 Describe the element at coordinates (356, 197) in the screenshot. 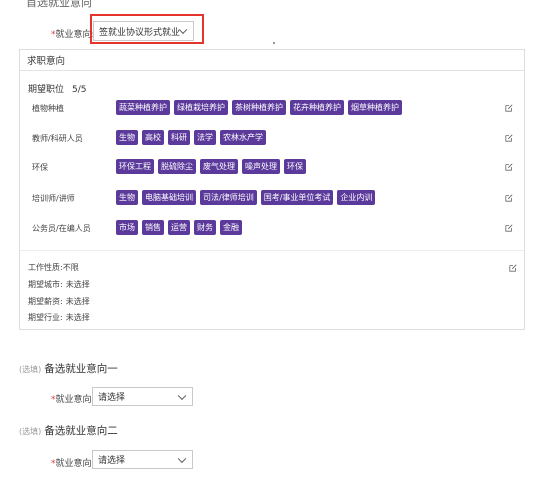

I see `position-tag: 企业内训` at that location.